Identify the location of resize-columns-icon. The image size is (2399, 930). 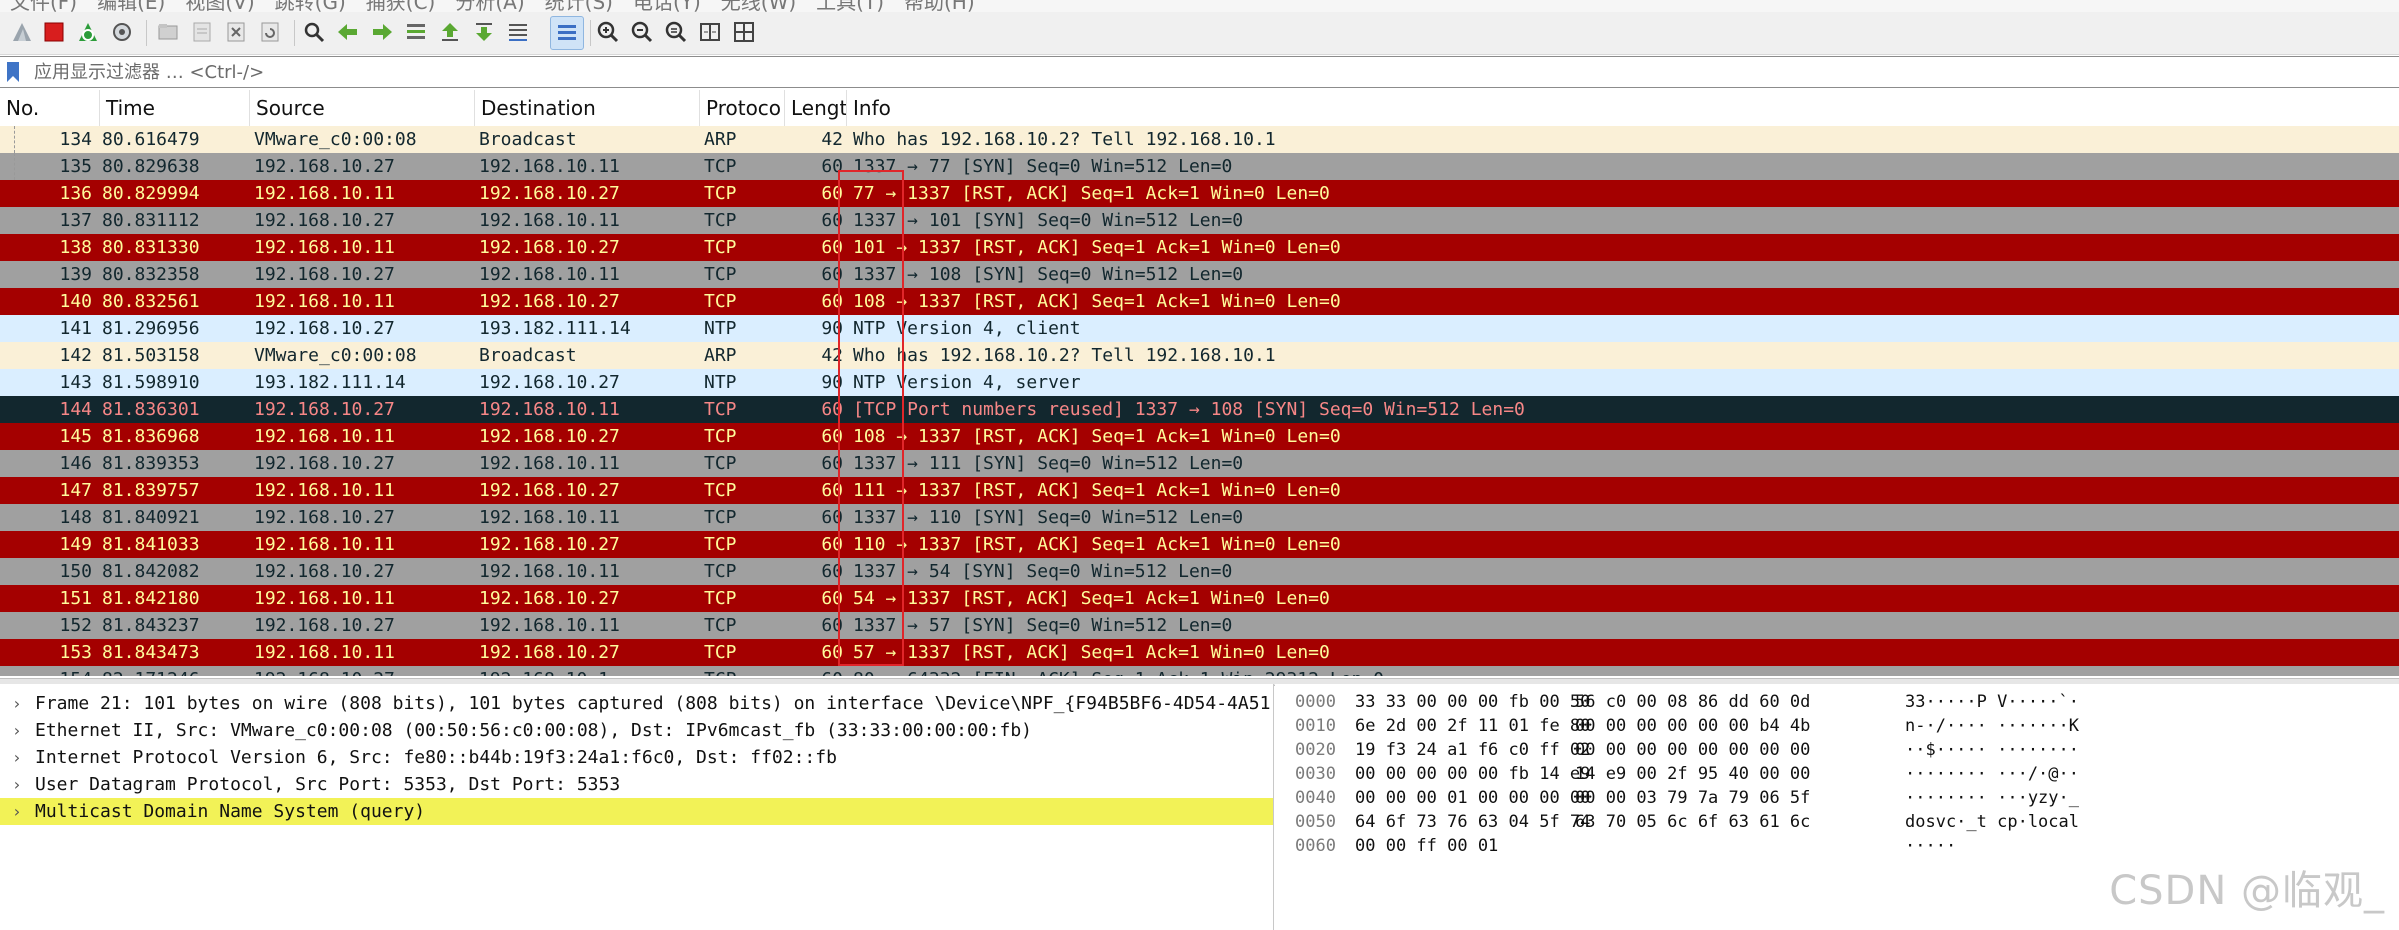
(710, 32).